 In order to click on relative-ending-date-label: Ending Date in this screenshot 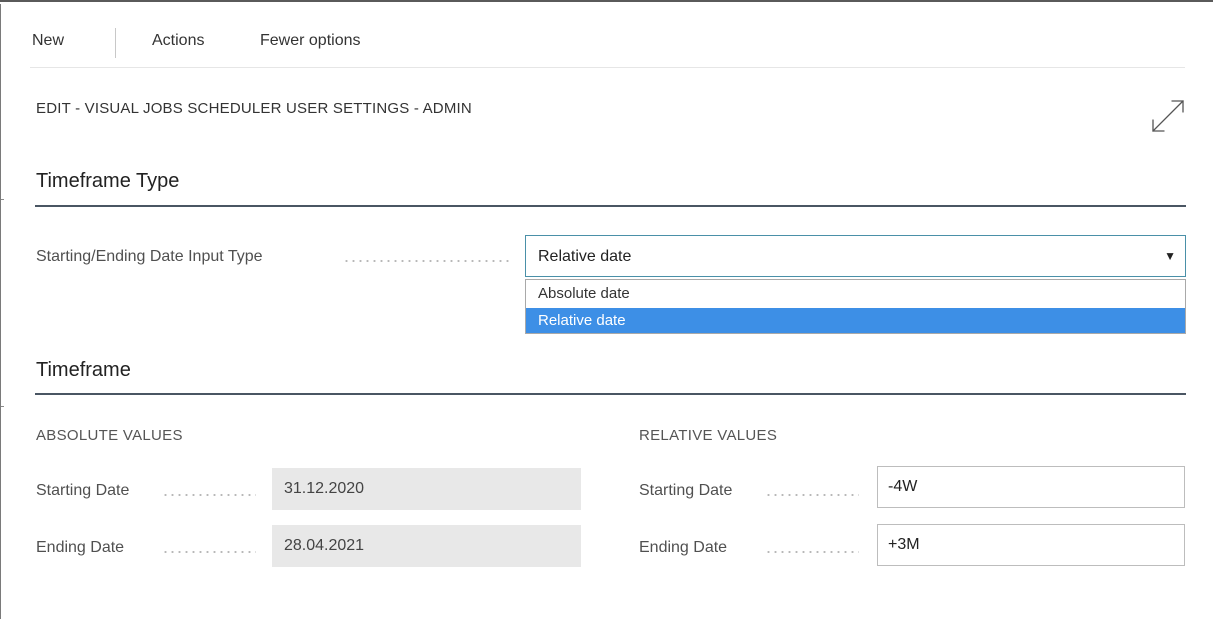, I will do `click(683, 547)`.